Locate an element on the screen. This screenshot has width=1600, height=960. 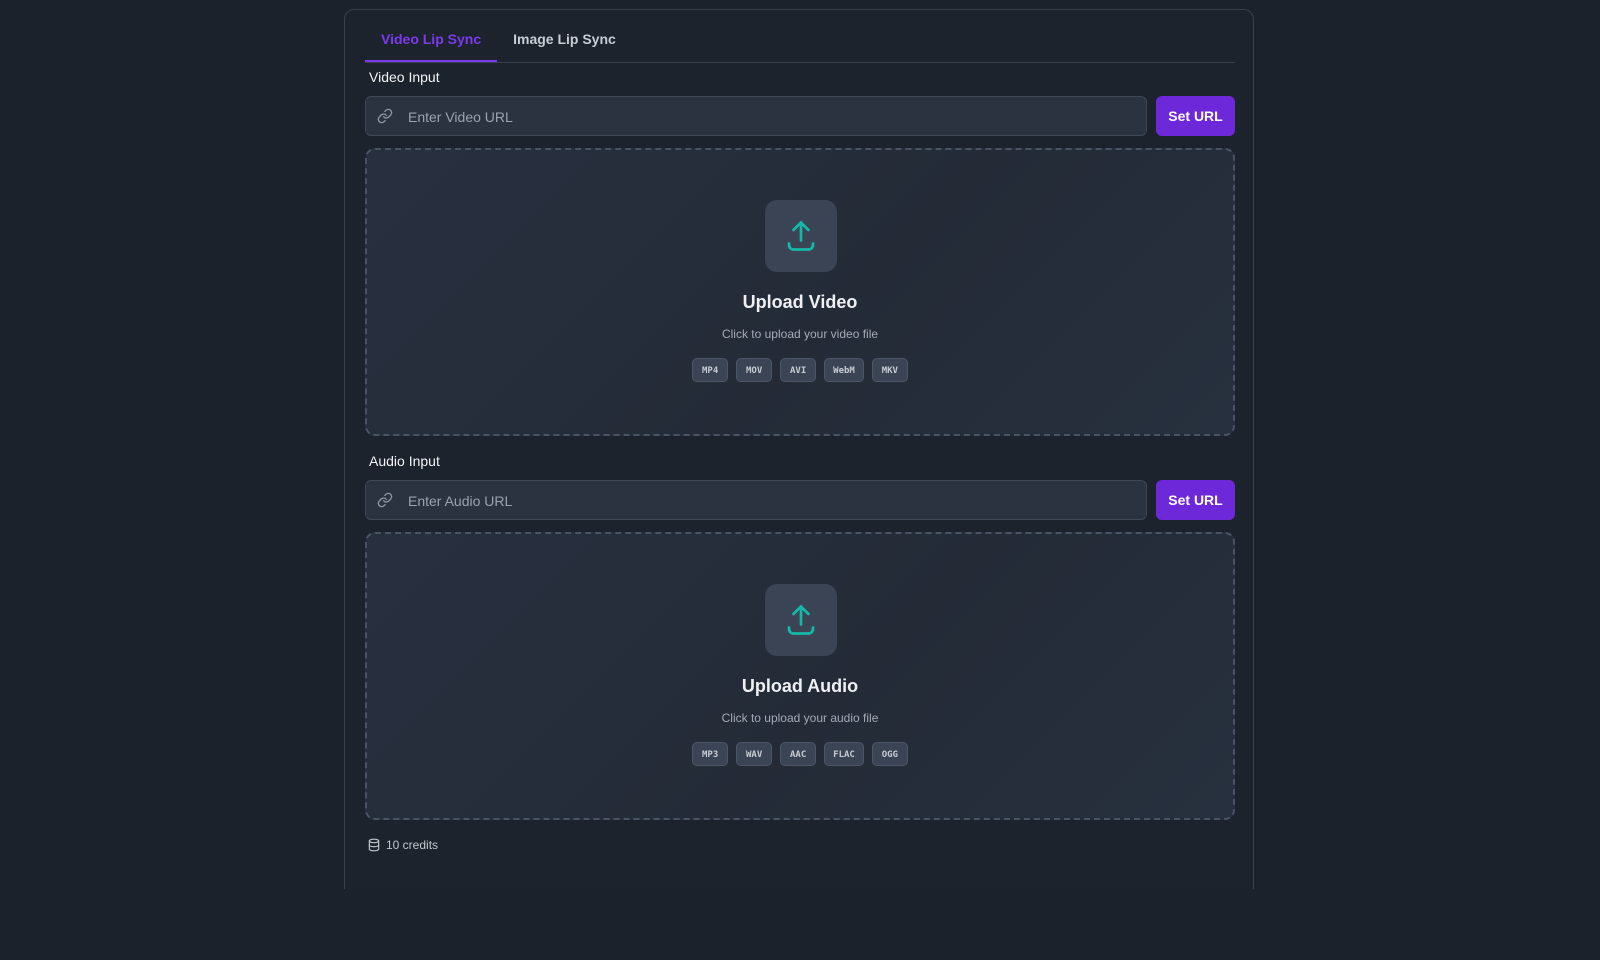
audio-url-field is located at coordinates (756, 500).